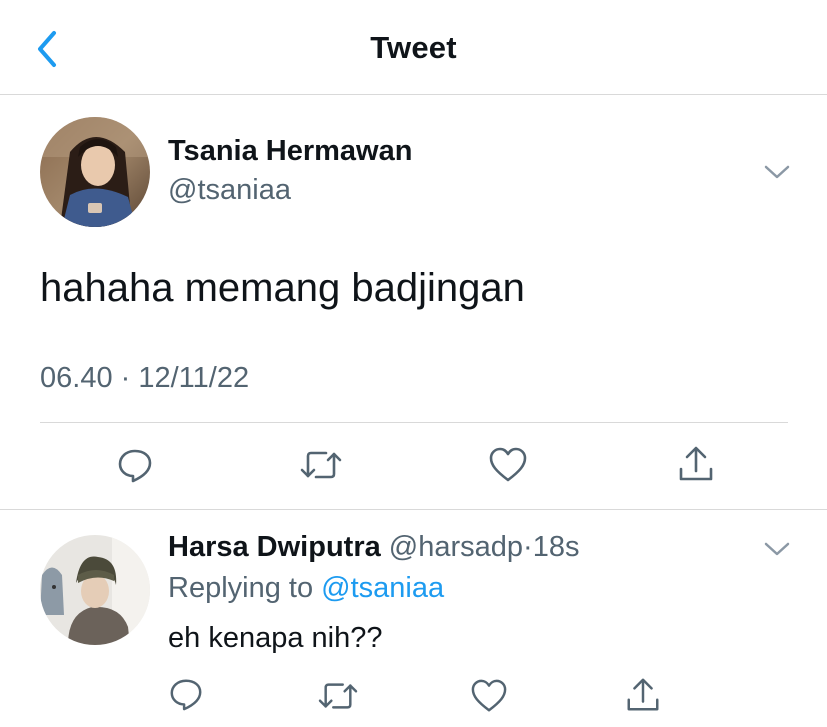 The image size is (827, 727). Describe the element at coordinates (144, 378) in the screenshot. I see `tweet-timestamp: 06.40 · 12/11/22` at that location.